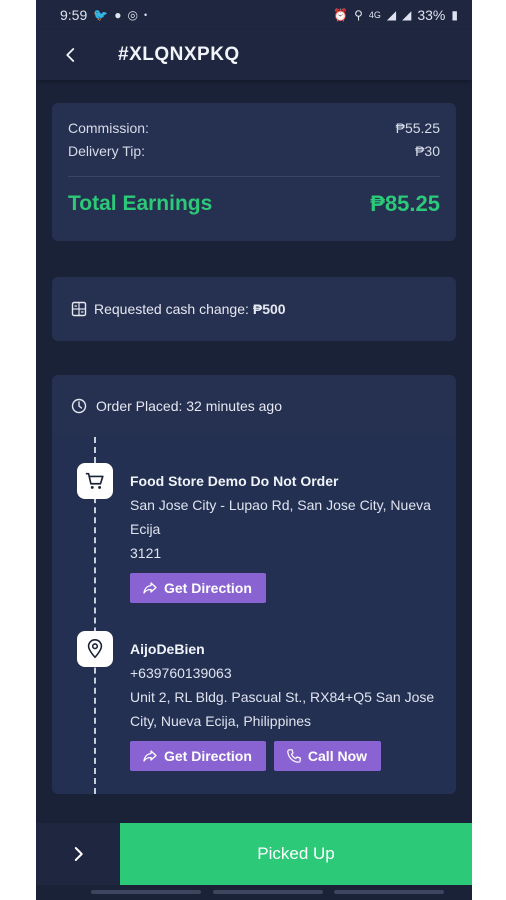 Image resolution: width=506 pixels, height=900 pixels. What do you see at coordinates (254, 55) in the screenshot?
I see `app-header: #XLQNXPKQ` at bounding box center [254, 55].